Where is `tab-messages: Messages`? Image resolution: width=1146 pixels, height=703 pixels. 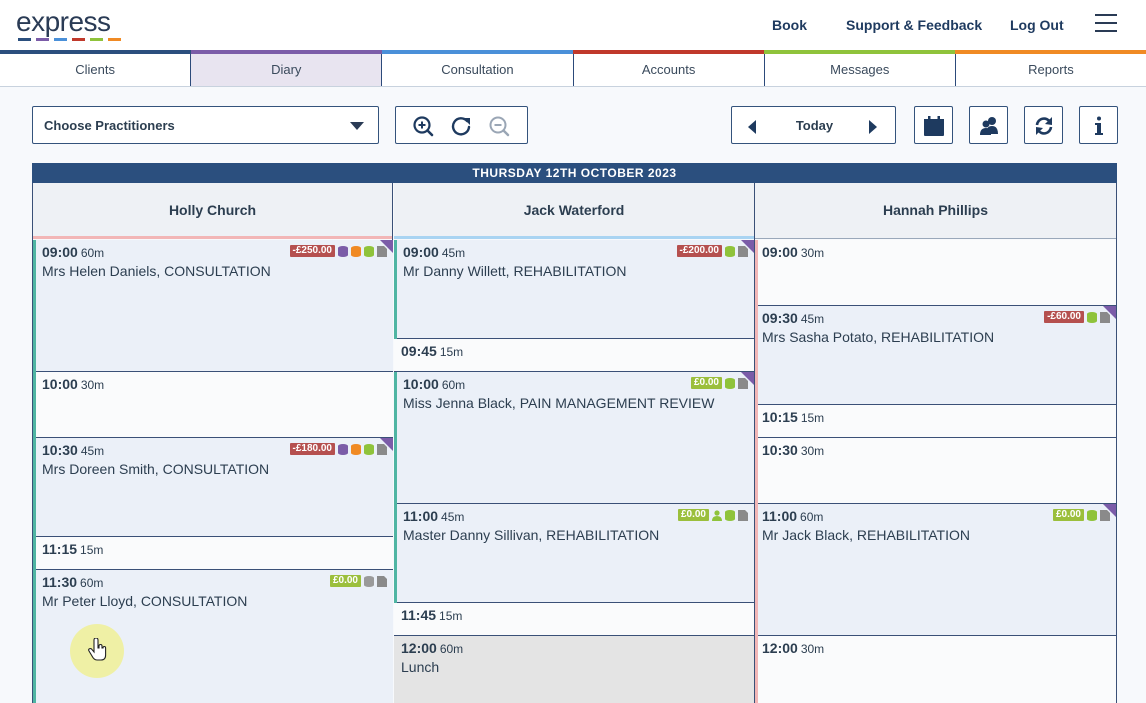 tab-messages: Messages is located at coordinates (860, 70).